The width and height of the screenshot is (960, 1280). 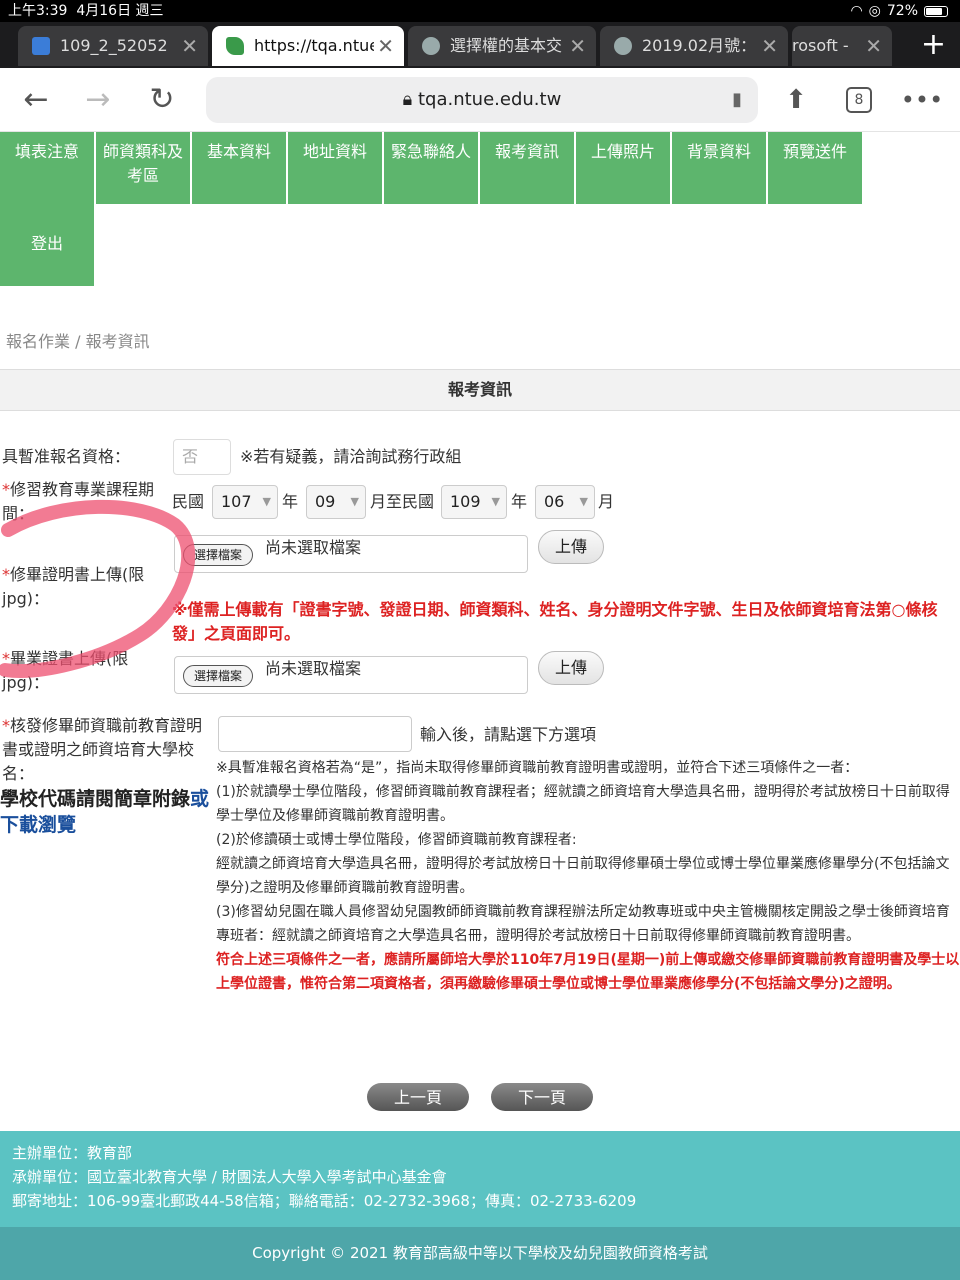 What do you see at coordinates (431, 168) in the screenshot?
I see `nav-item: 緊急聯絡人` at bounding box center [431, 168].